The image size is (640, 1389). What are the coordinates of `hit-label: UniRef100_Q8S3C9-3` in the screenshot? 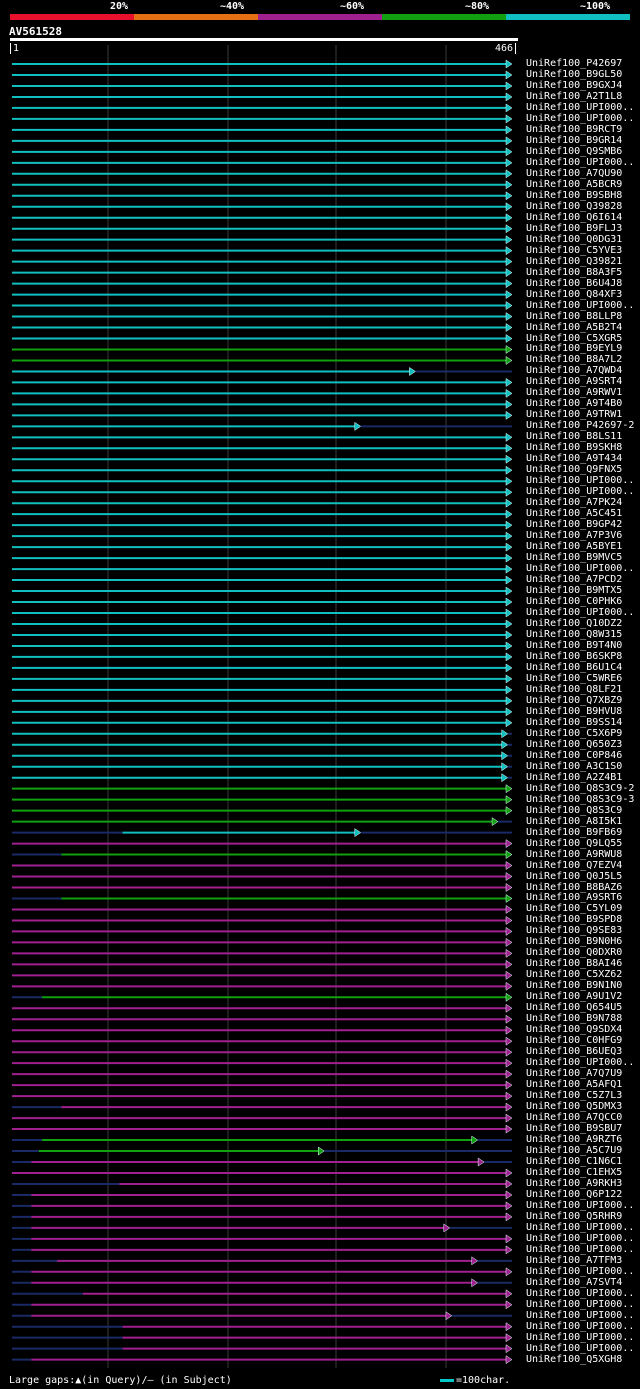 It's located at (580, 799).